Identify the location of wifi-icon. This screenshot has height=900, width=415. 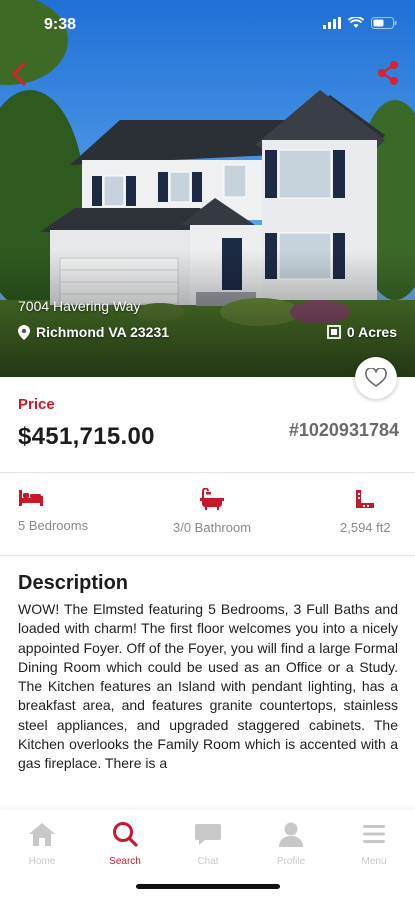
(356, 22).